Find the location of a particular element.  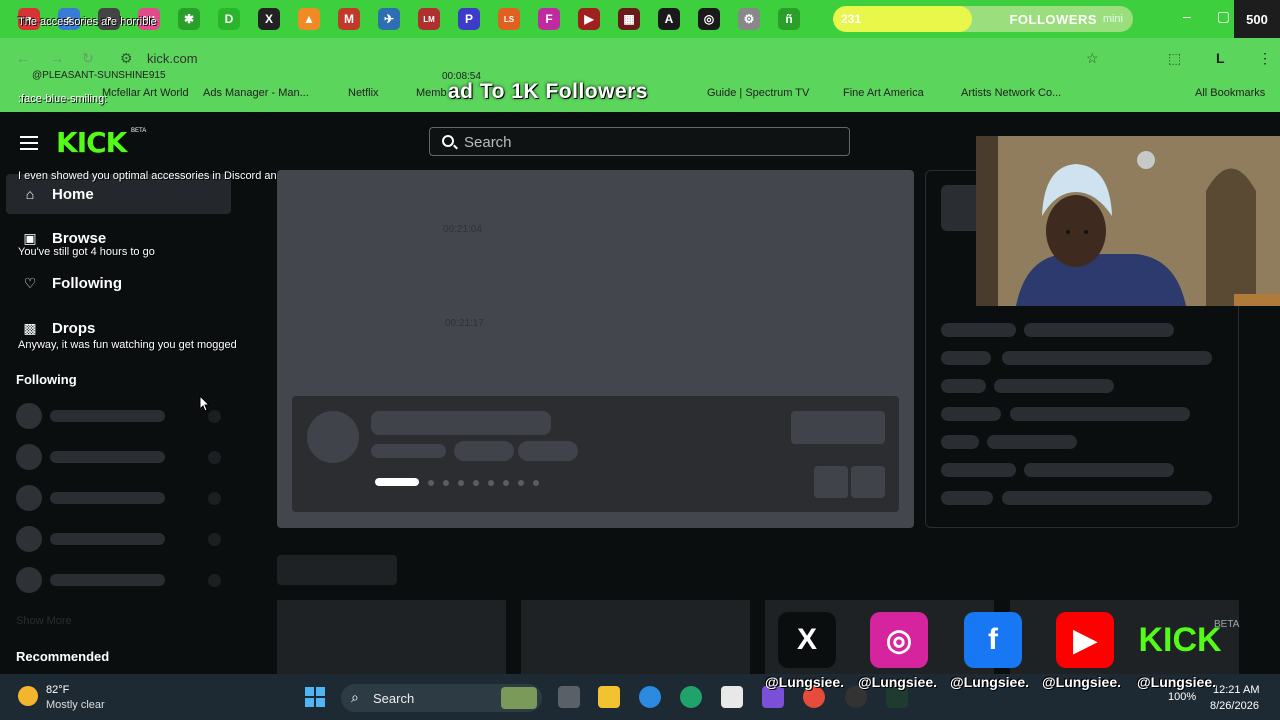

bookmark-item: Mcfellar Art World is located at coordinates (145, 93).